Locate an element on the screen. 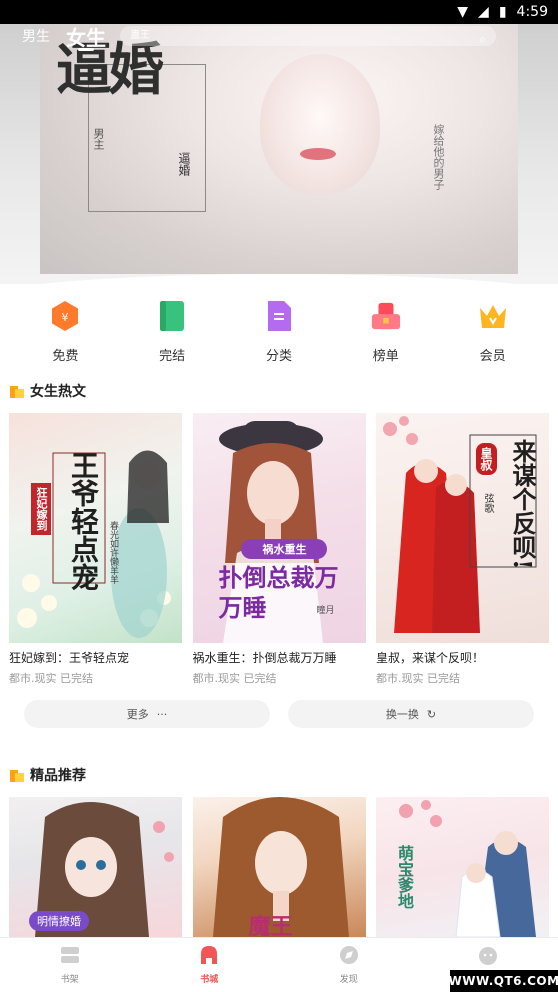 The width and height of the screenshot is (558, 992). watermark: WWW.QT6.COM is located at coordinates (503, 981).